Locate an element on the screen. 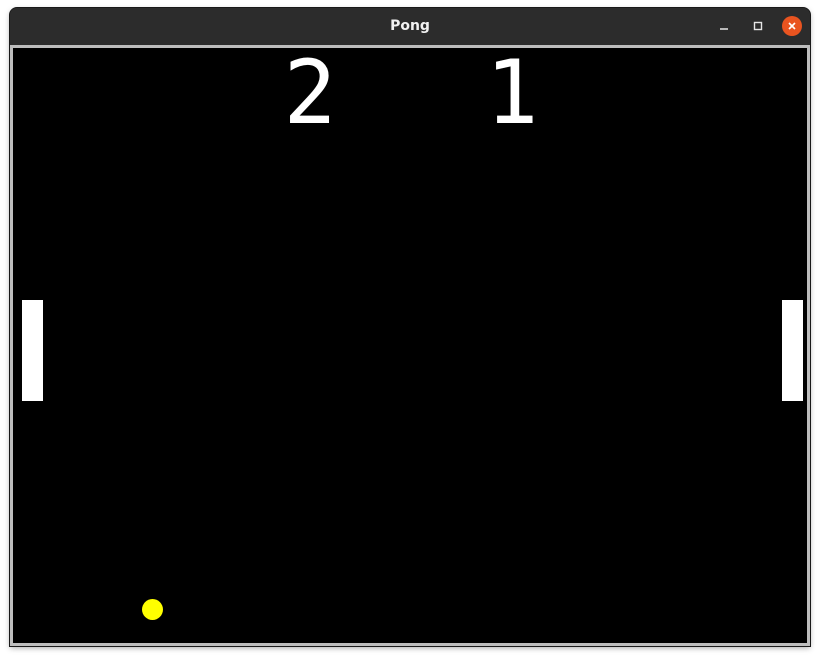 This screenshot has height=655, width=820. title-bar: Pong is located at coordinates (410, 26).